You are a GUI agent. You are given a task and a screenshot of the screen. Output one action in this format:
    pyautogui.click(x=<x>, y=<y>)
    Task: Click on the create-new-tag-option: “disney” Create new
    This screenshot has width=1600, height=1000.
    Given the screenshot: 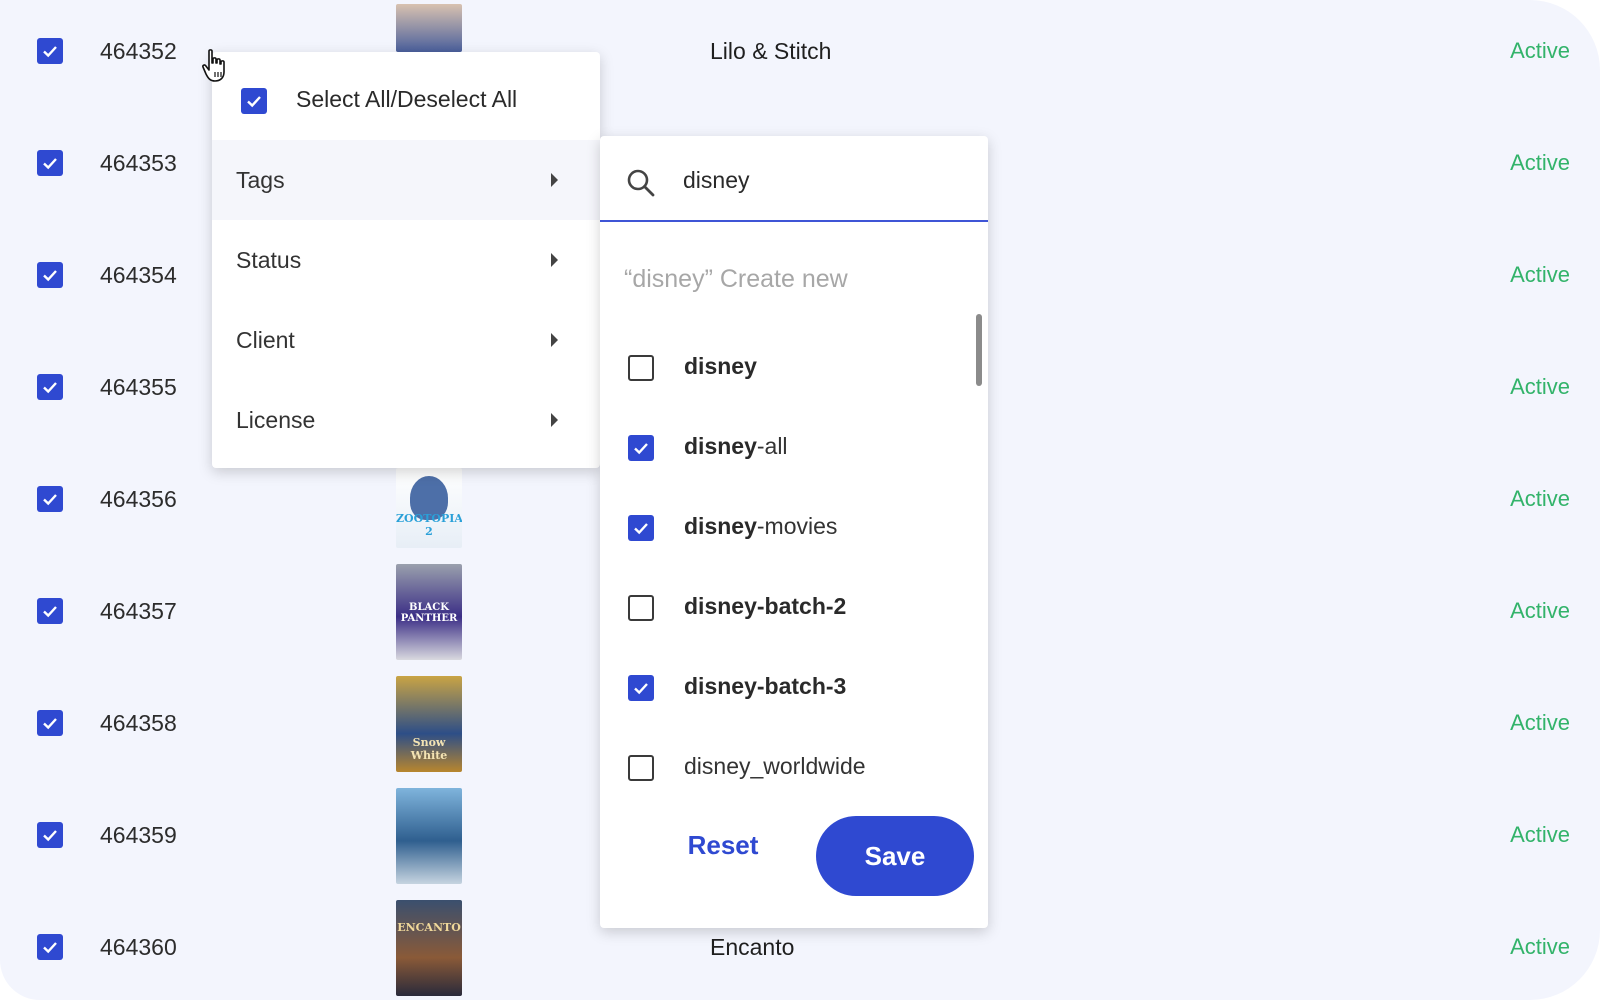 What is the action you would take?
    pyautogui.click(x=736, y=279)
    